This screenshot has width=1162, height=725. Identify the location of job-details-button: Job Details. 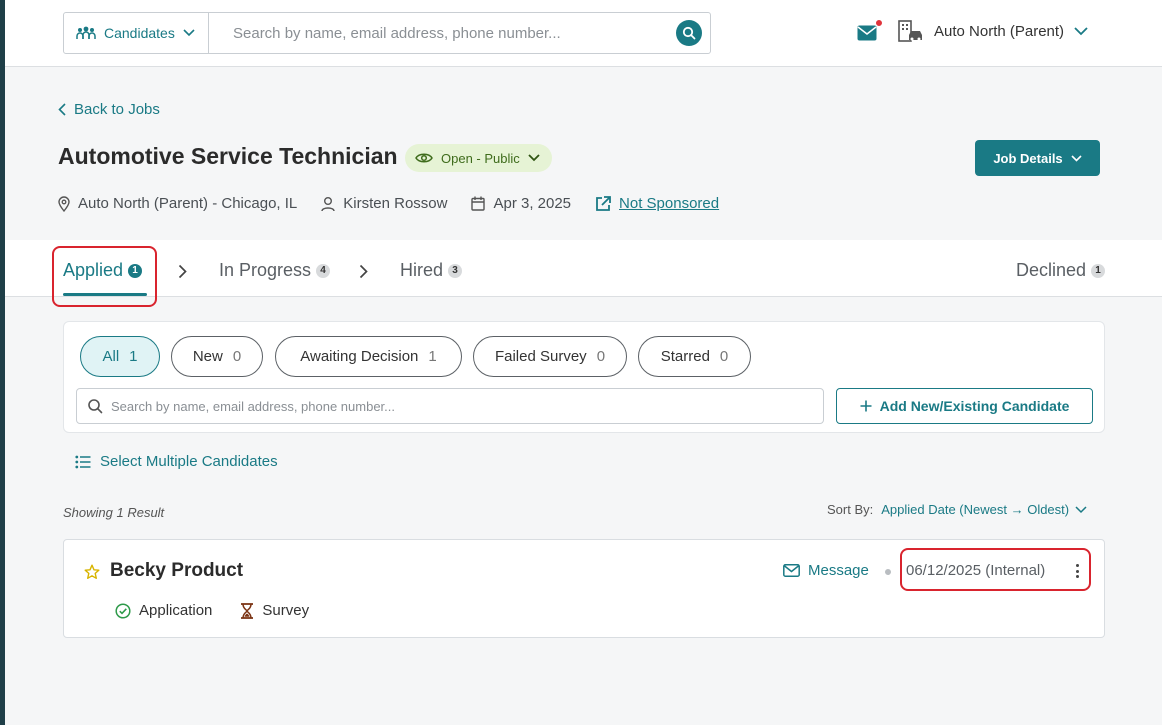
(1037, 158).